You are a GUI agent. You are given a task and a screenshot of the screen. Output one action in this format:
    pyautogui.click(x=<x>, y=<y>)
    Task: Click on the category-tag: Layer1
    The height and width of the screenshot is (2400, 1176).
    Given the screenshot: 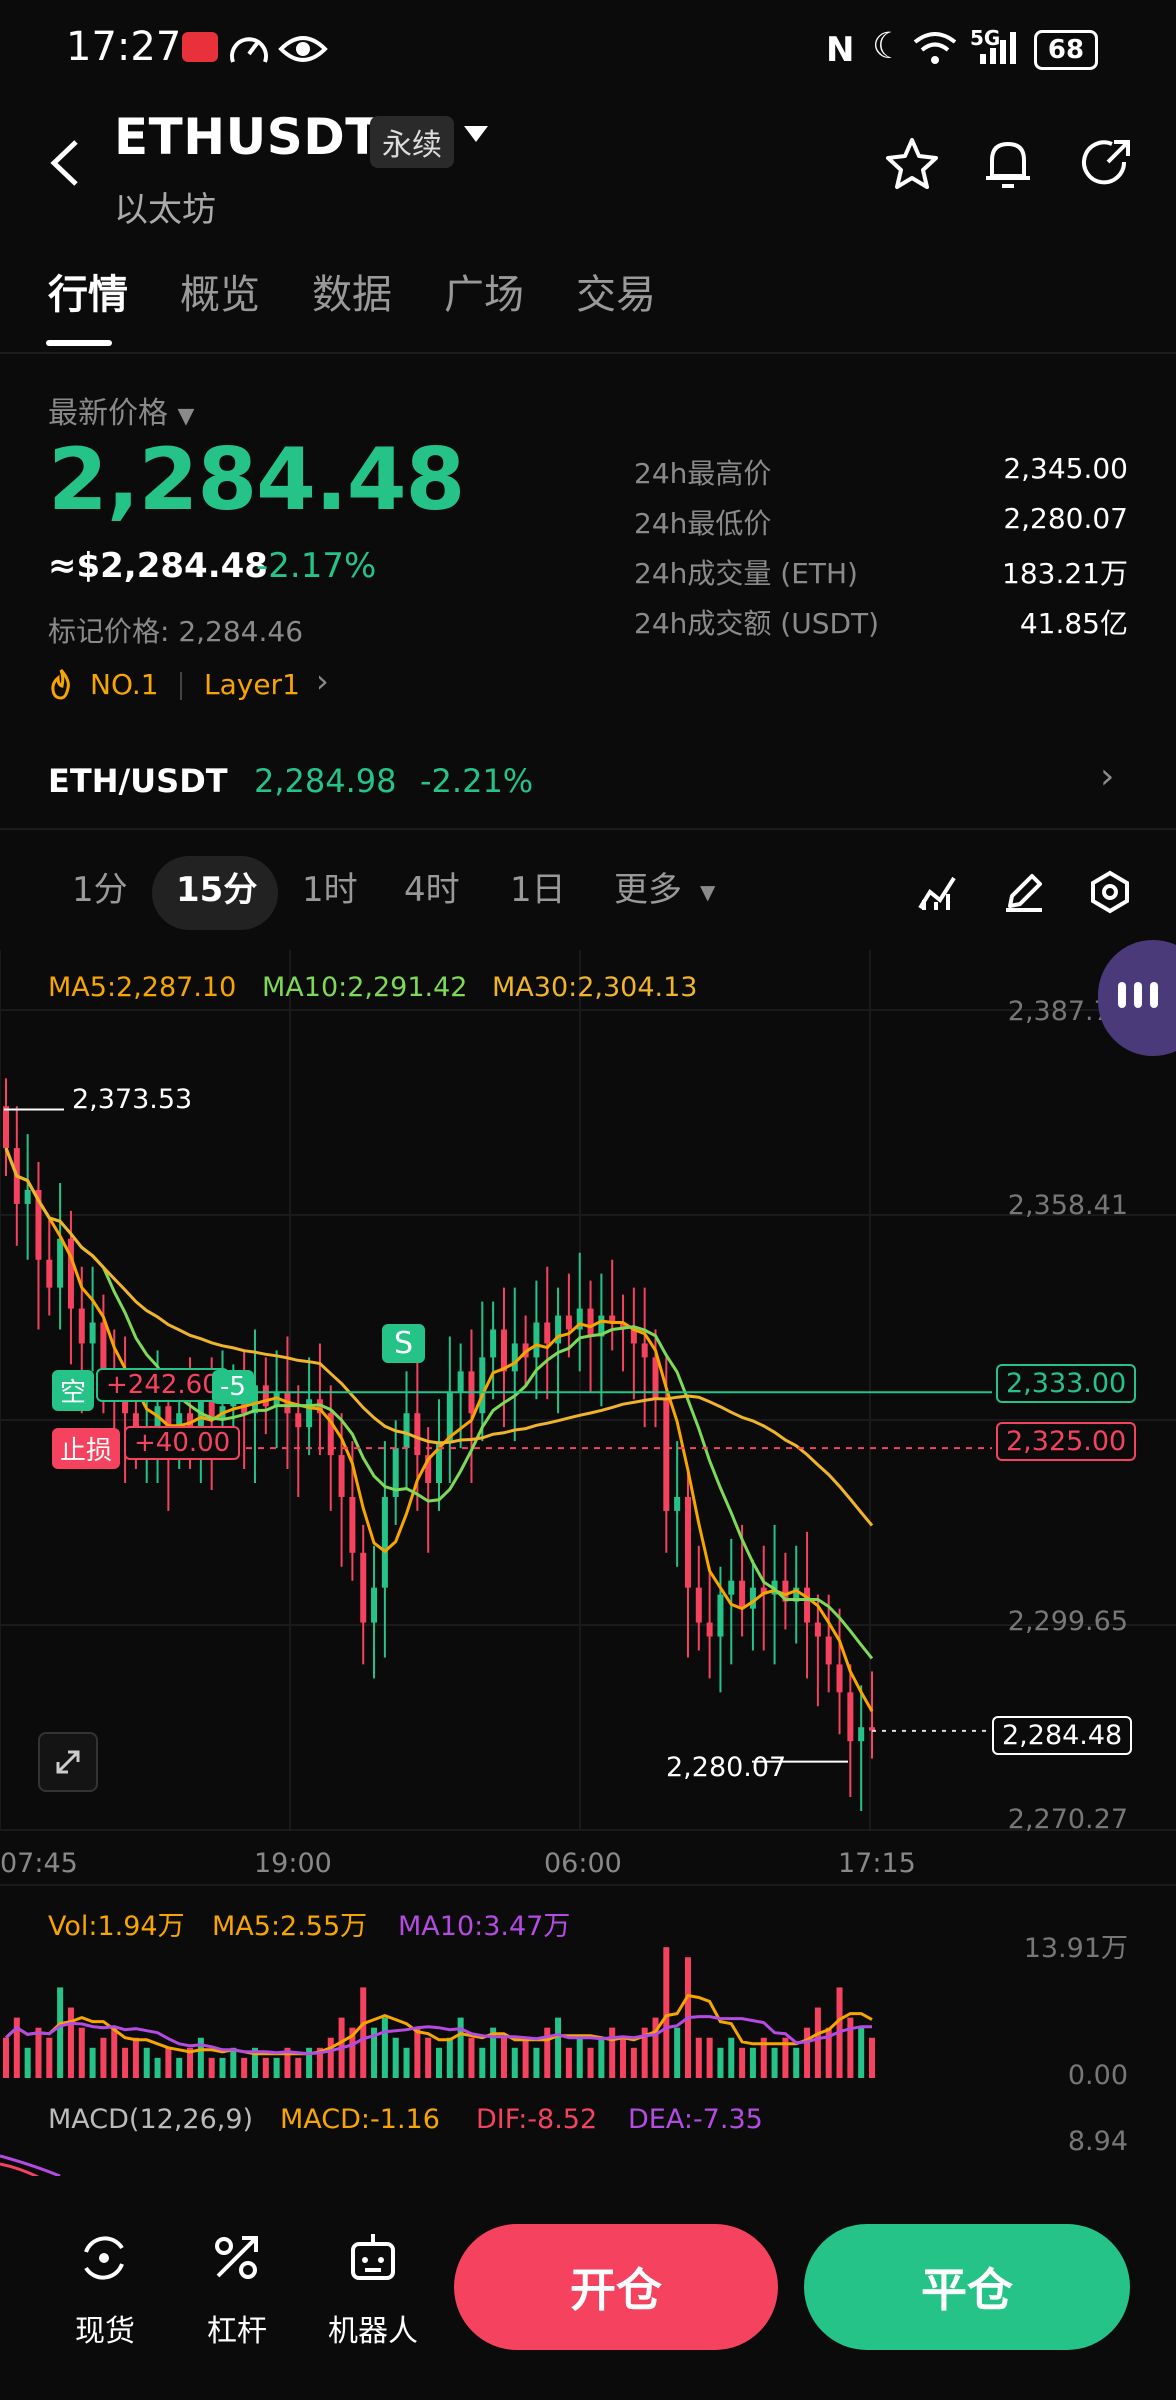 What is the action you would take?
    pyautogui.click(x=252, y=684)
    